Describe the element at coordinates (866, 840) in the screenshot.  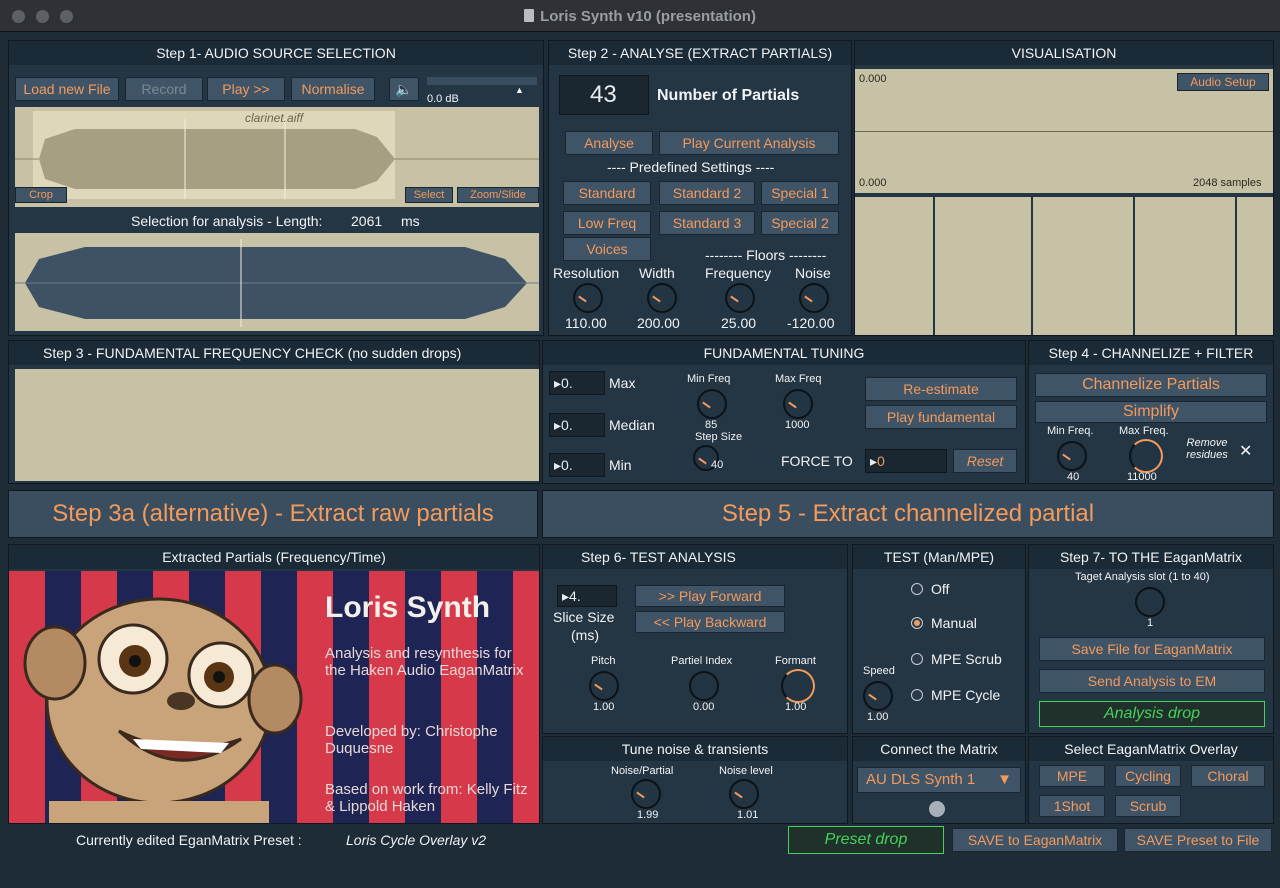
I see `preset-drop-zone: Preset drop` at that location.